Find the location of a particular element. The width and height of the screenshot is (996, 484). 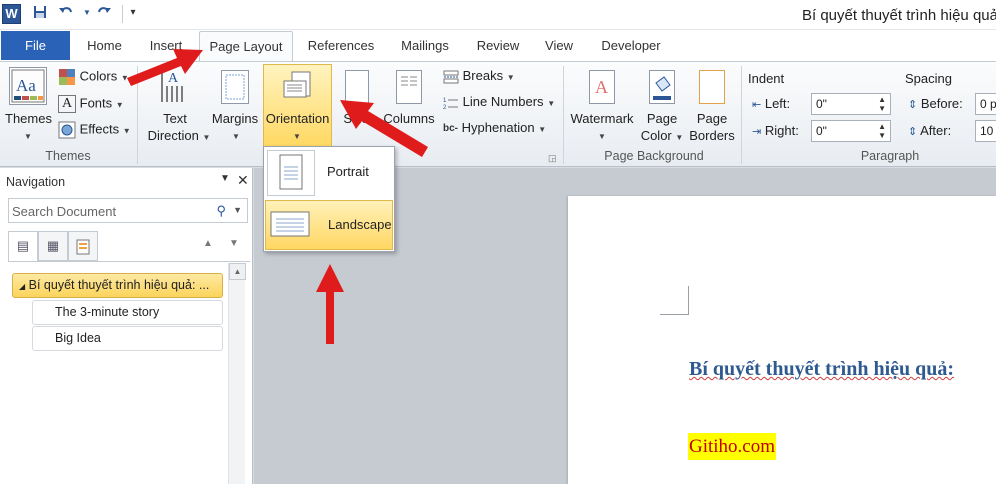

highlighted-text: Gitiho.com is located at coordinates (732, 446).